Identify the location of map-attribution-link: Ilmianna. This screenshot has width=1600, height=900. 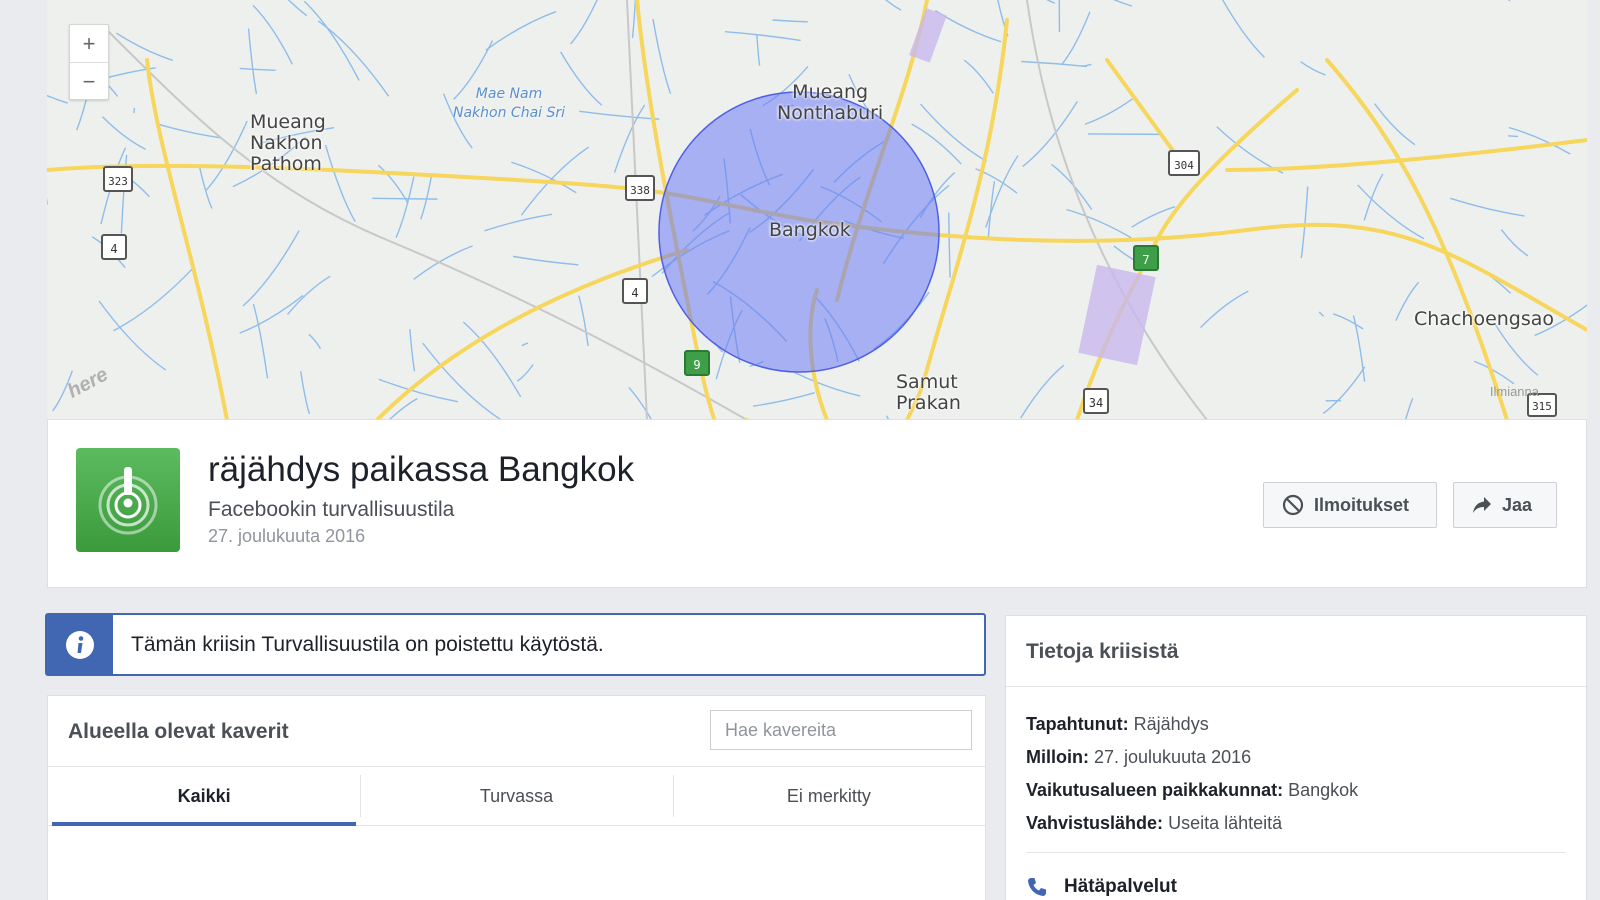
(1514, 391).